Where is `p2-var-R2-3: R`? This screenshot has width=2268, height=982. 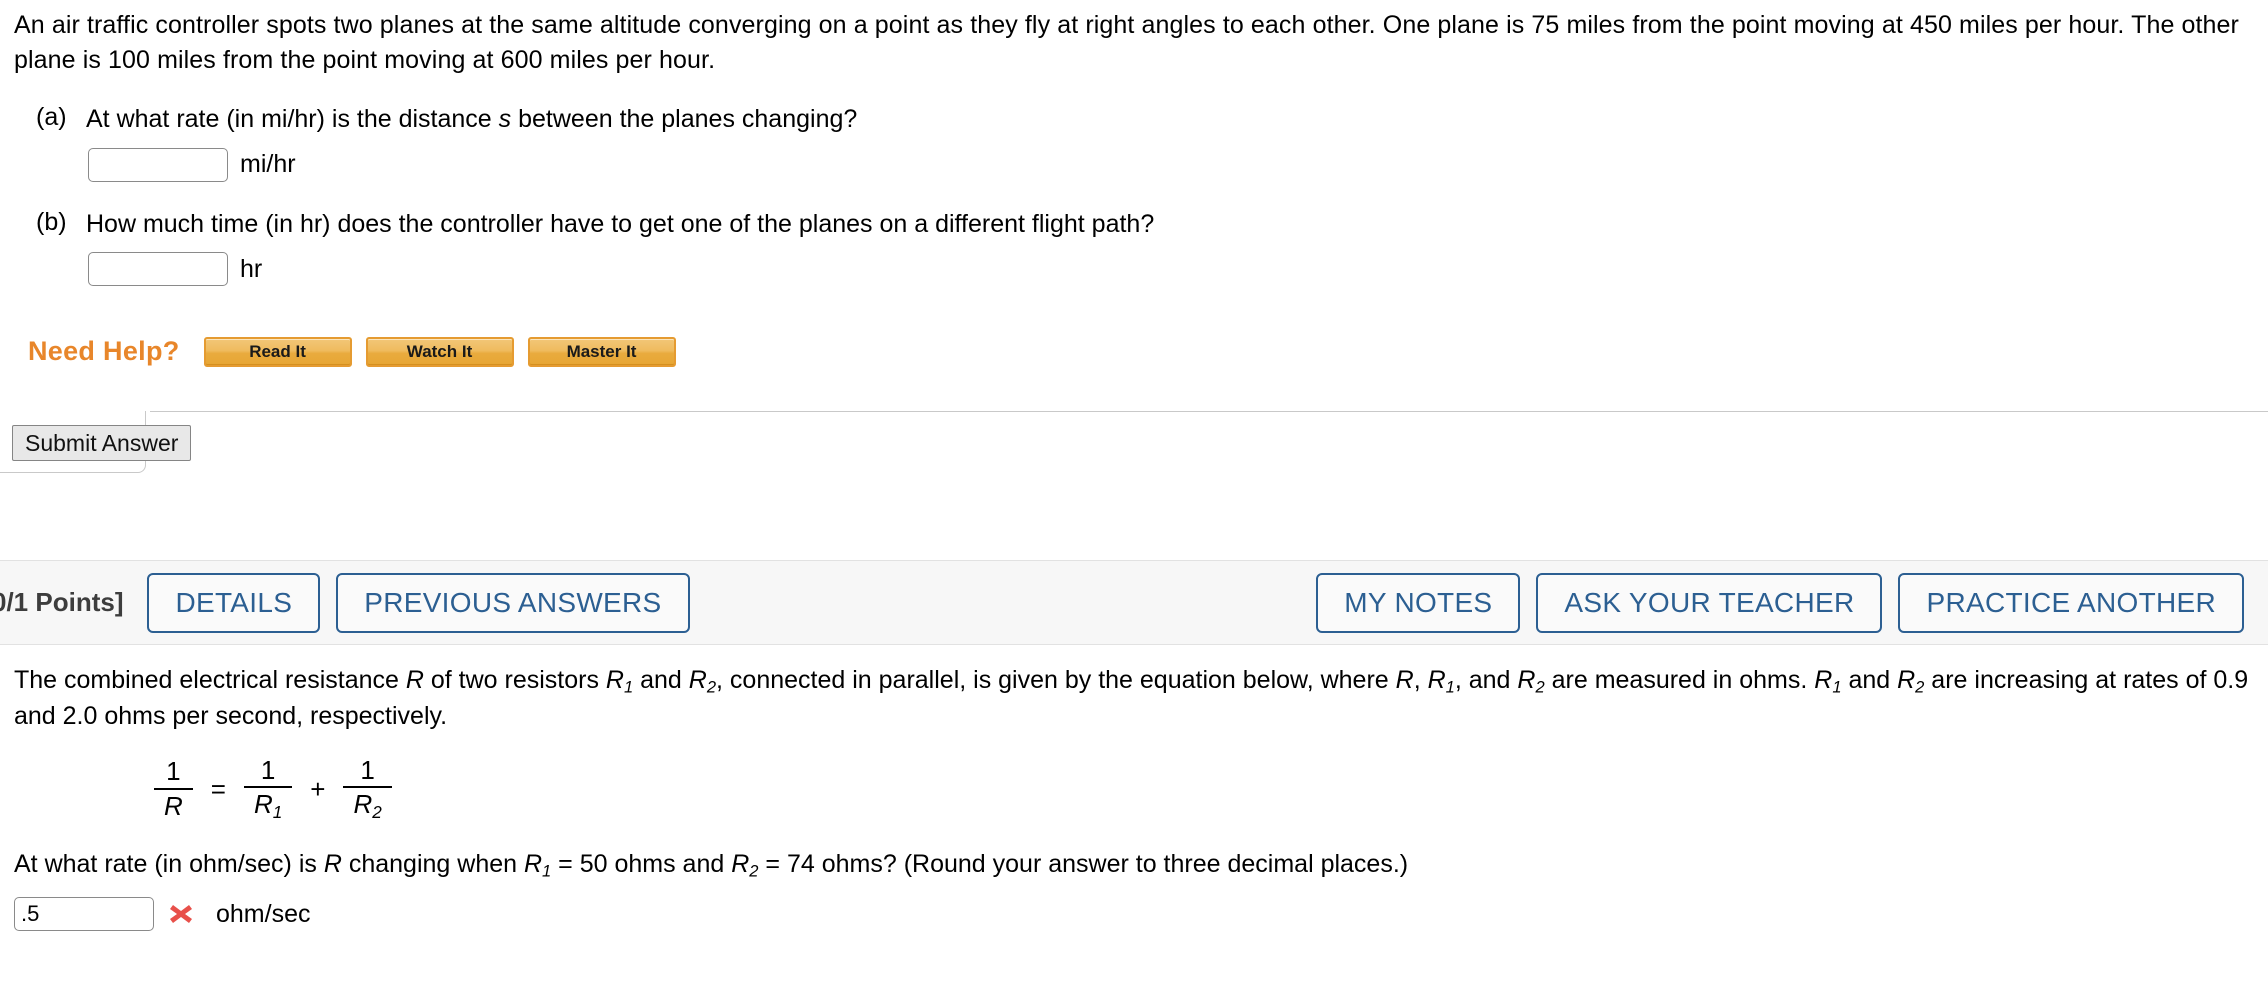 p2-var-R2-3: R is located at coordinates (1906, 680).